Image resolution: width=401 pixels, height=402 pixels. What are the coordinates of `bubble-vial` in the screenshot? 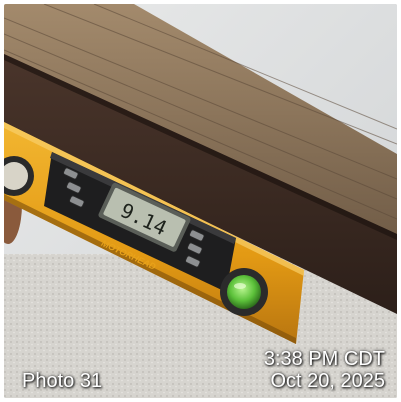 It's located at (244, 292).